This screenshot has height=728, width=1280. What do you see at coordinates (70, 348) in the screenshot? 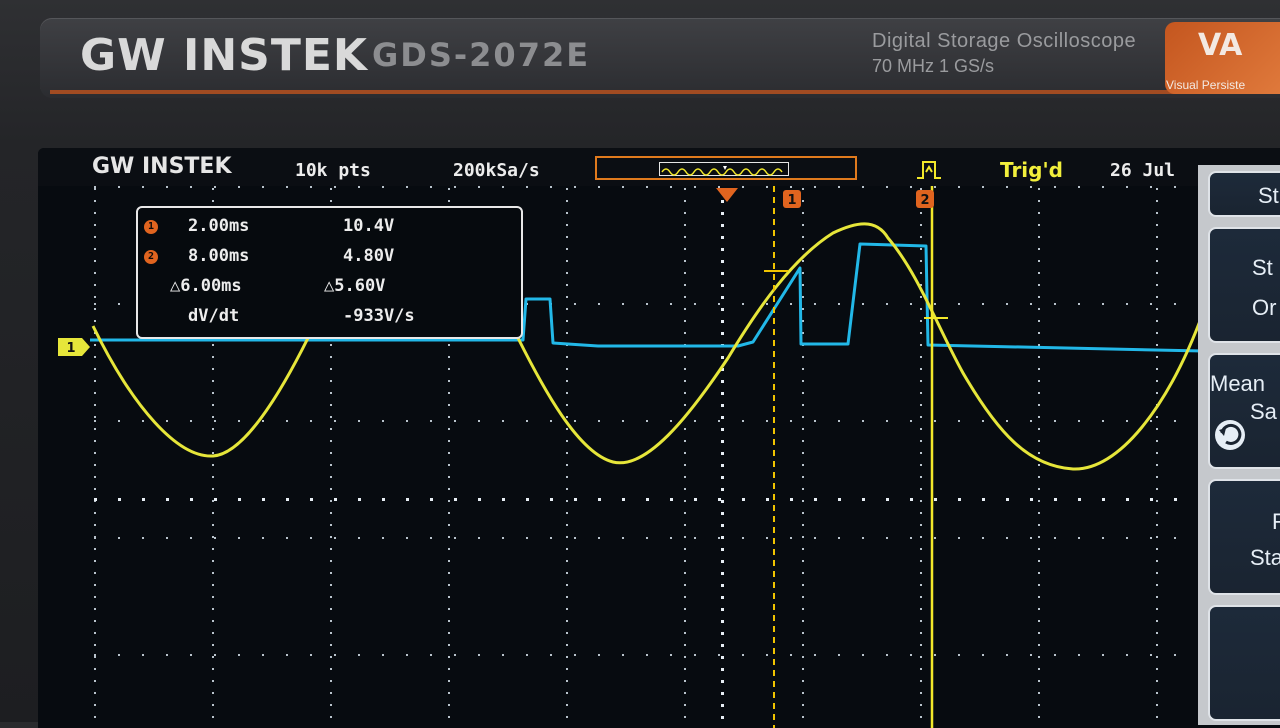
I see `channel1-marker-label: 1` at bounding box center [70, 348].